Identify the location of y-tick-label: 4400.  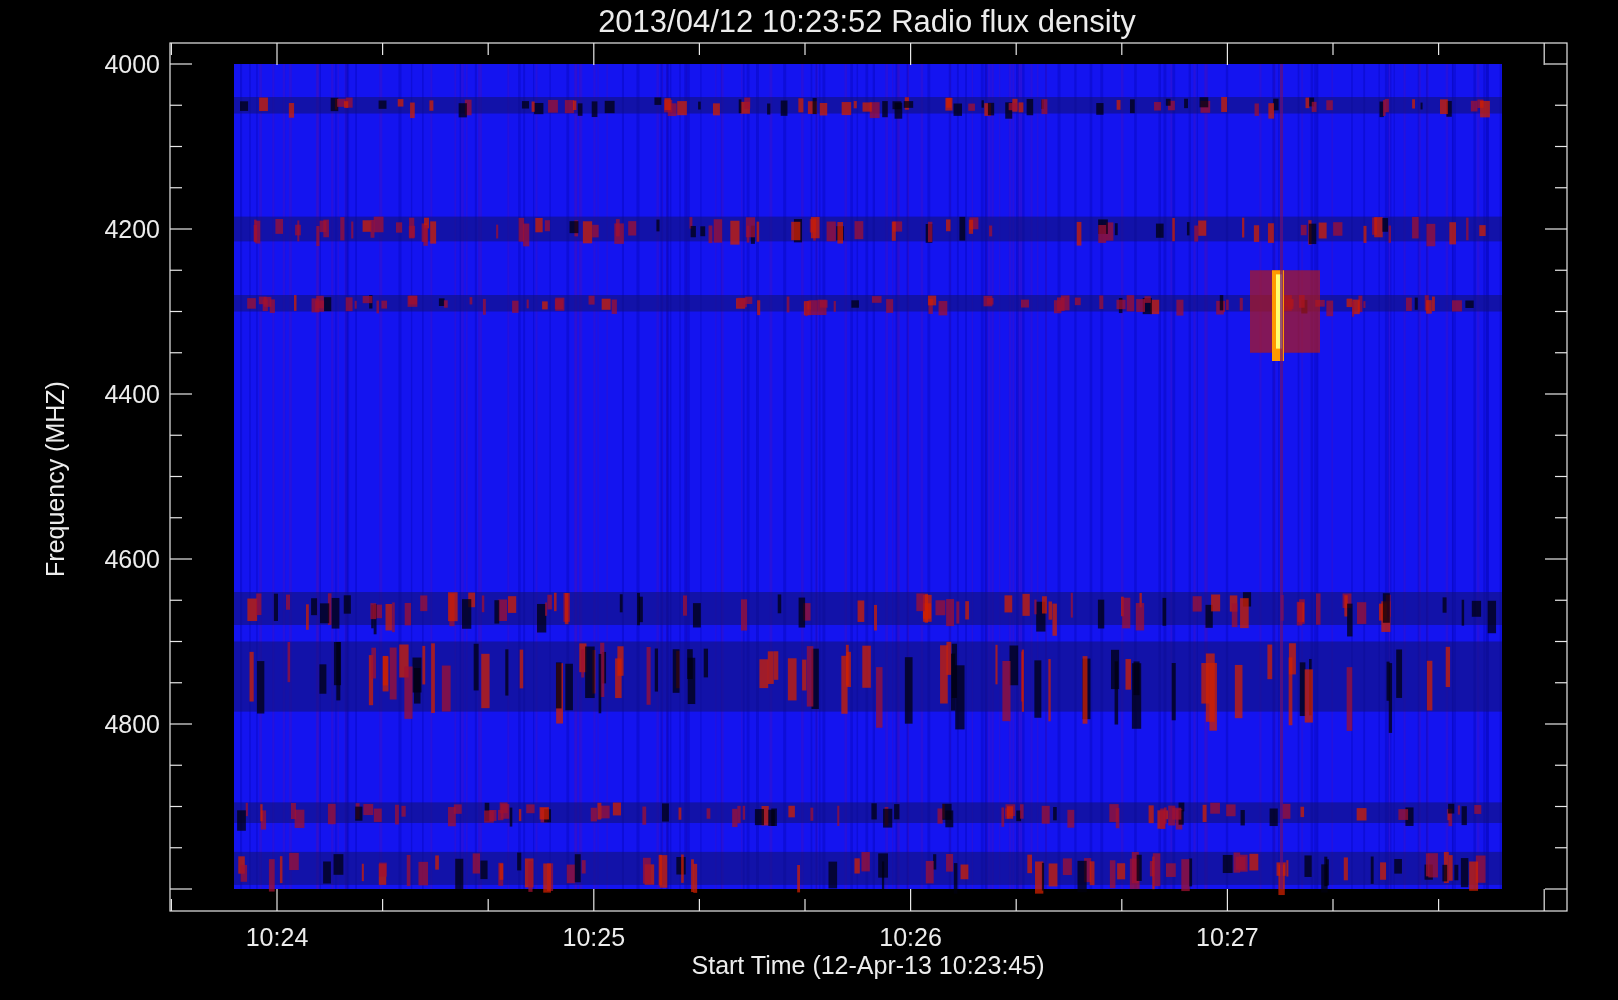
(132, 394).